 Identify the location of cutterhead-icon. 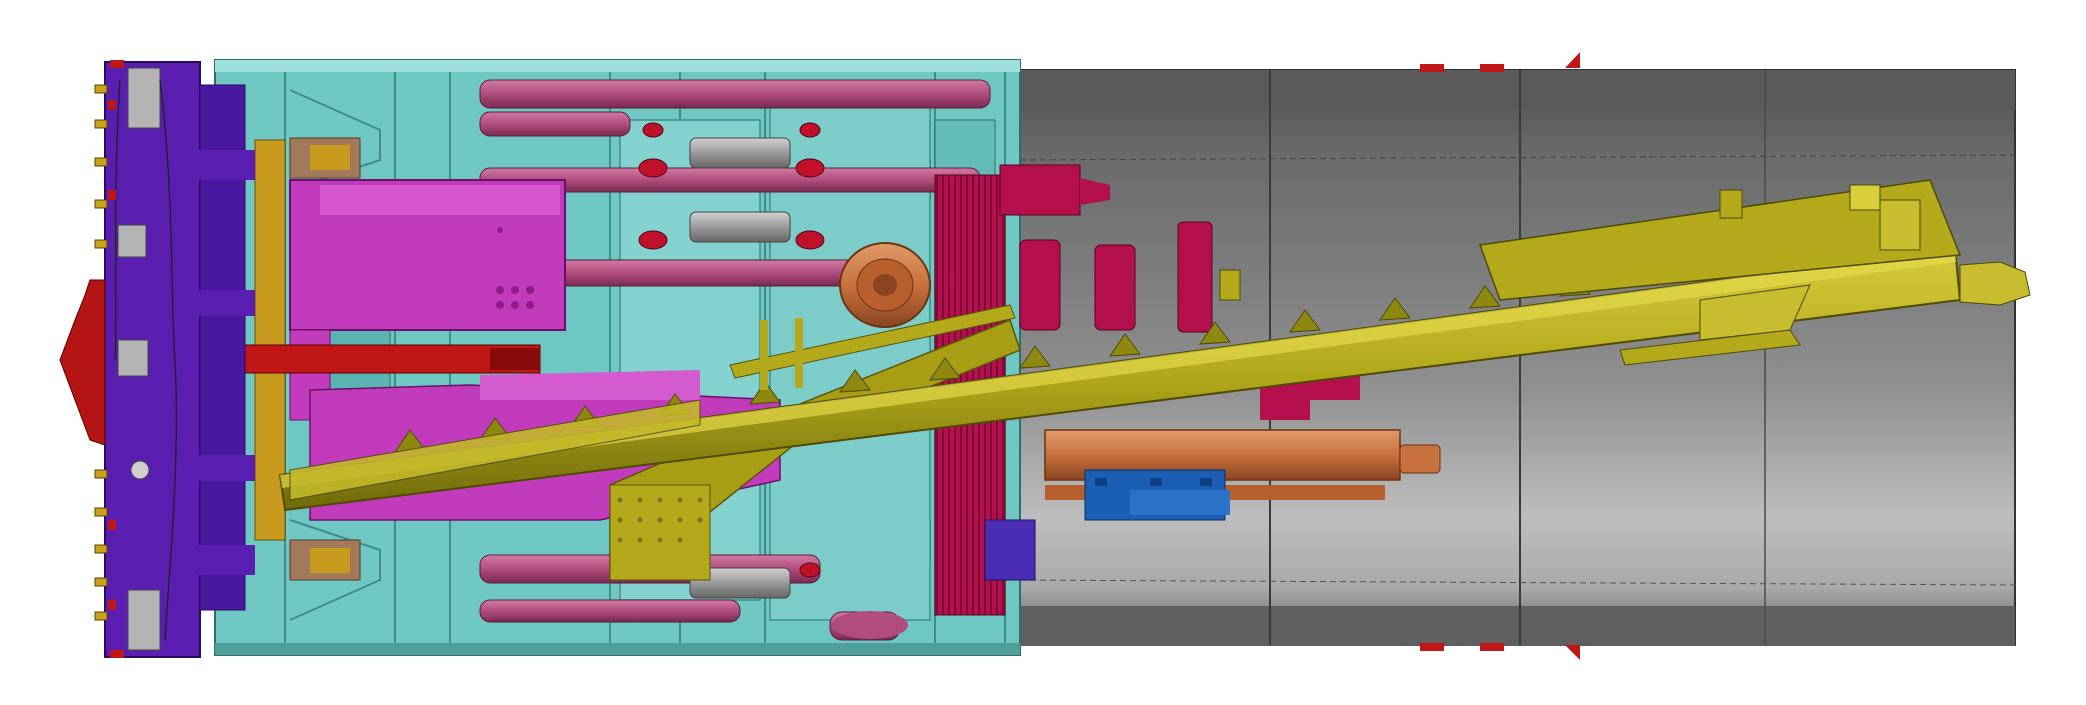
(157, 359).